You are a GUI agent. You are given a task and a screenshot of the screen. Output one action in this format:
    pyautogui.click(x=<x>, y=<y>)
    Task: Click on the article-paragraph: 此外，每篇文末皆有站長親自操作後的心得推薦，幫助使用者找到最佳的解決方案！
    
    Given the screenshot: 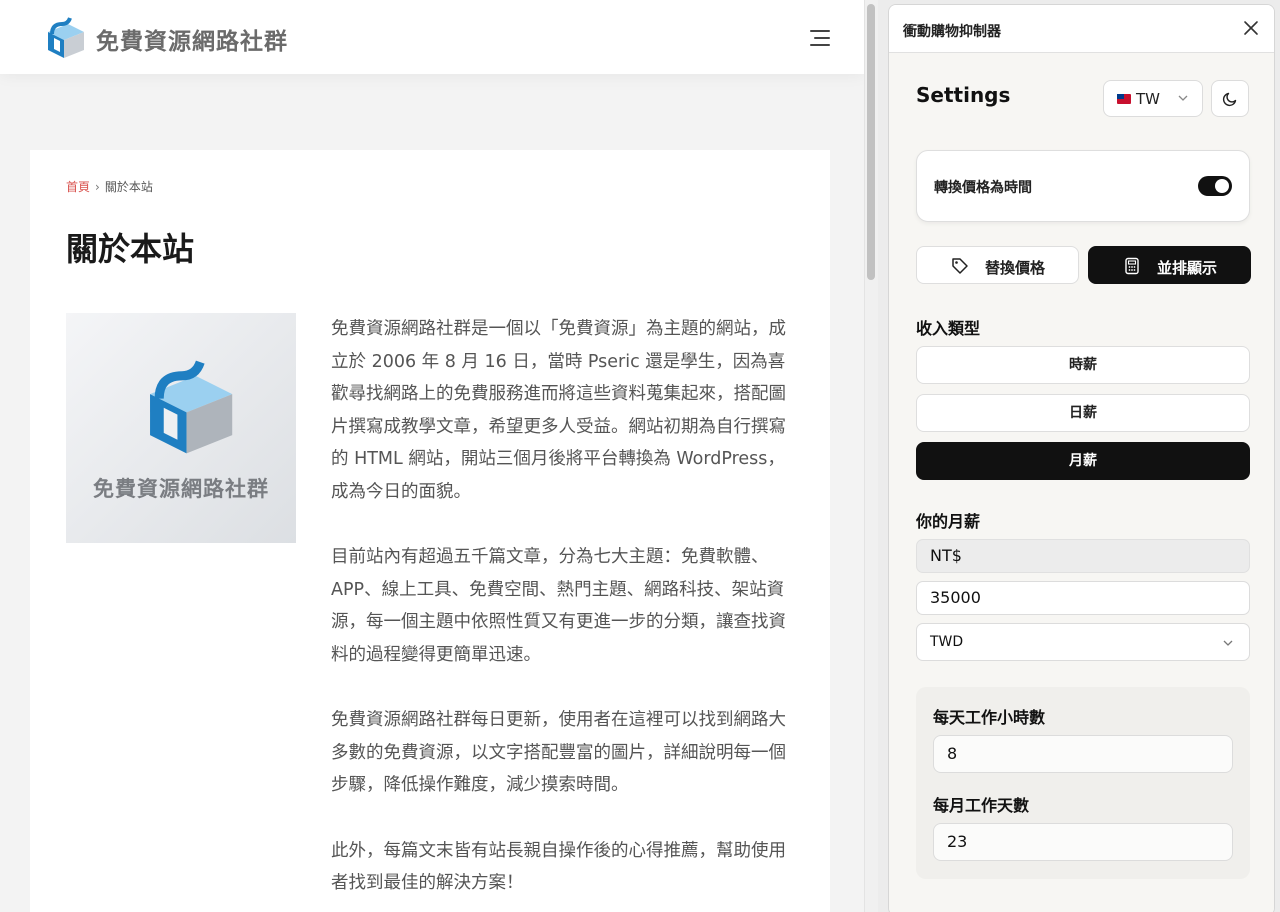 What is the action you would take?
    pyautogui.click(x=558, y=867)
    